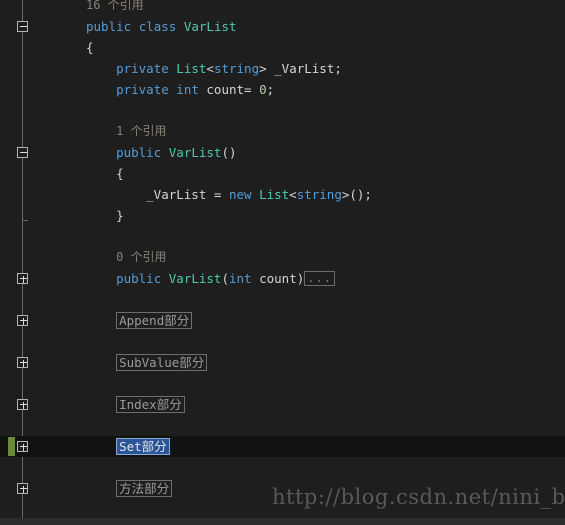  Describe the element at coordinates (282, 521) in the screenshot. I see `editor-bottom-edge` at that location.